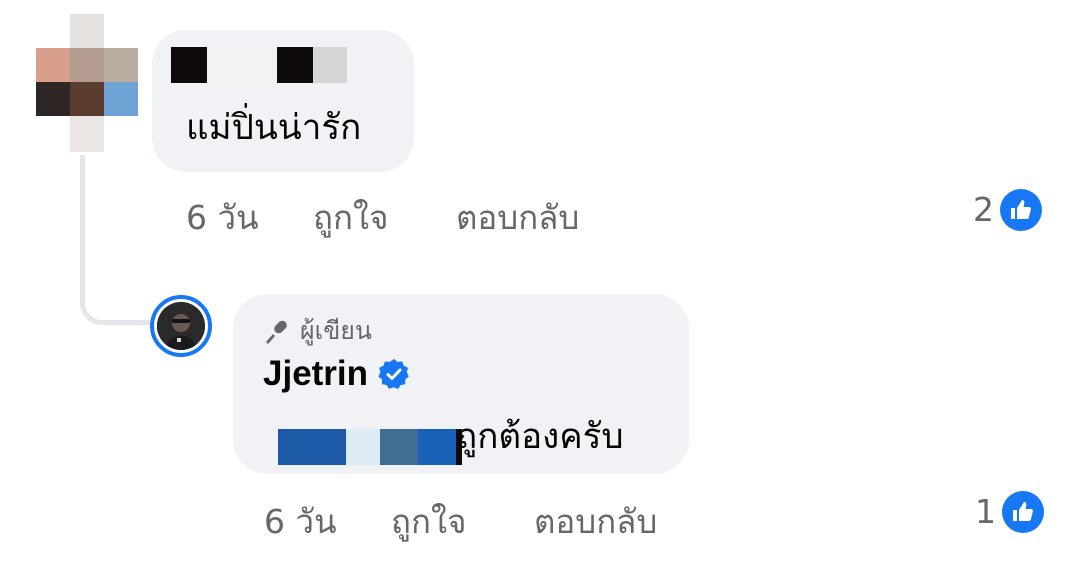 This screenshot has width=1080, height=568. I want to click on comment-actions: 6 วัน ถูกใจ ตอบกลับ, so click(416, 218).